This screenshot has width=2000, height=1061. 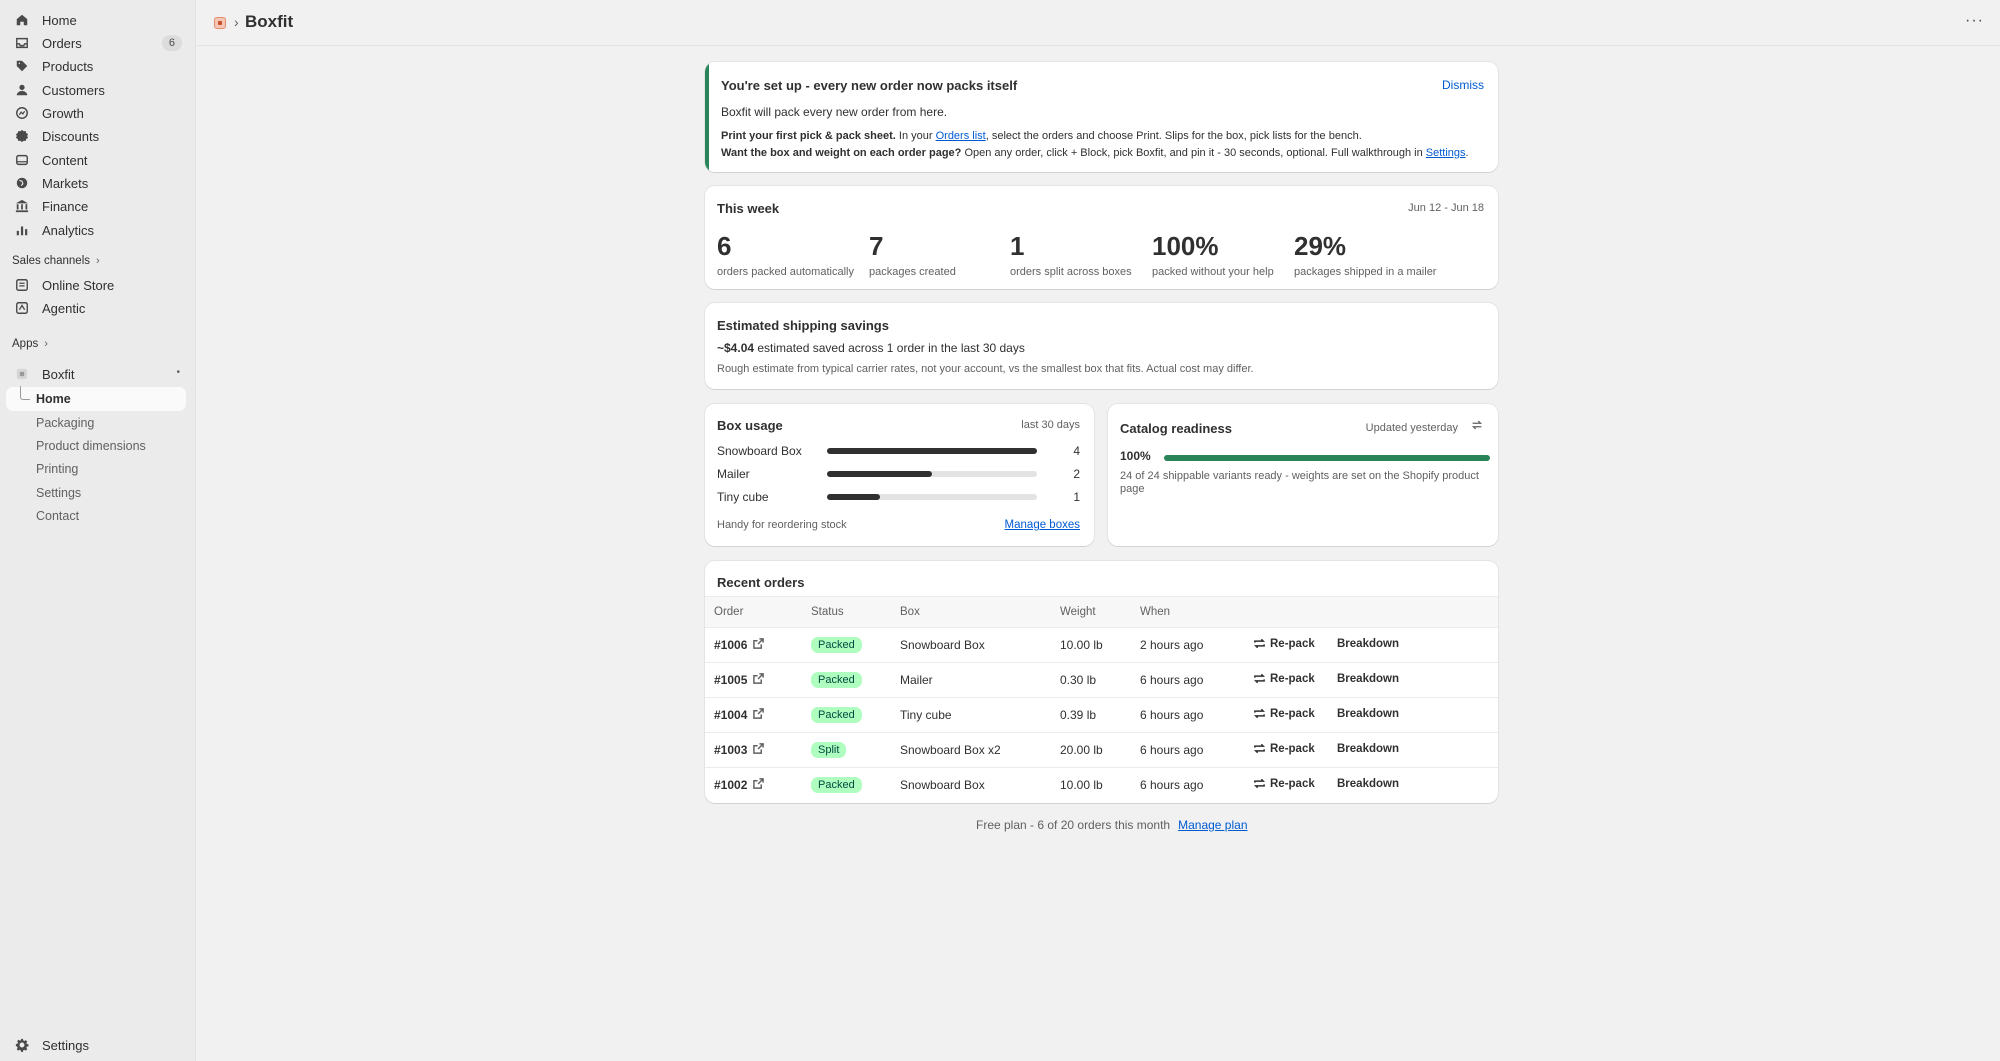 I want to click on sidebar-item-online-store: Online Store, so click(x=100, y=285).